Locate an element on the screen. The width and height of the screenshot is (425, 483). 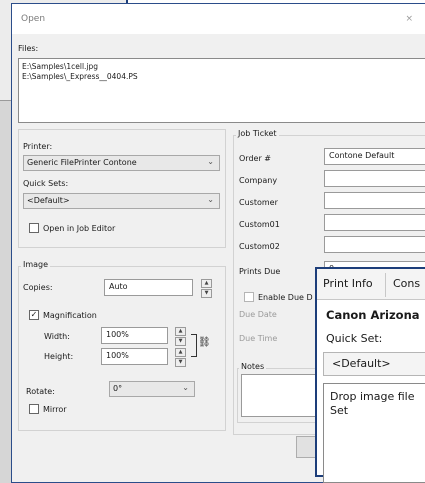
height-label: Height: is located at coordinates (59, 356).